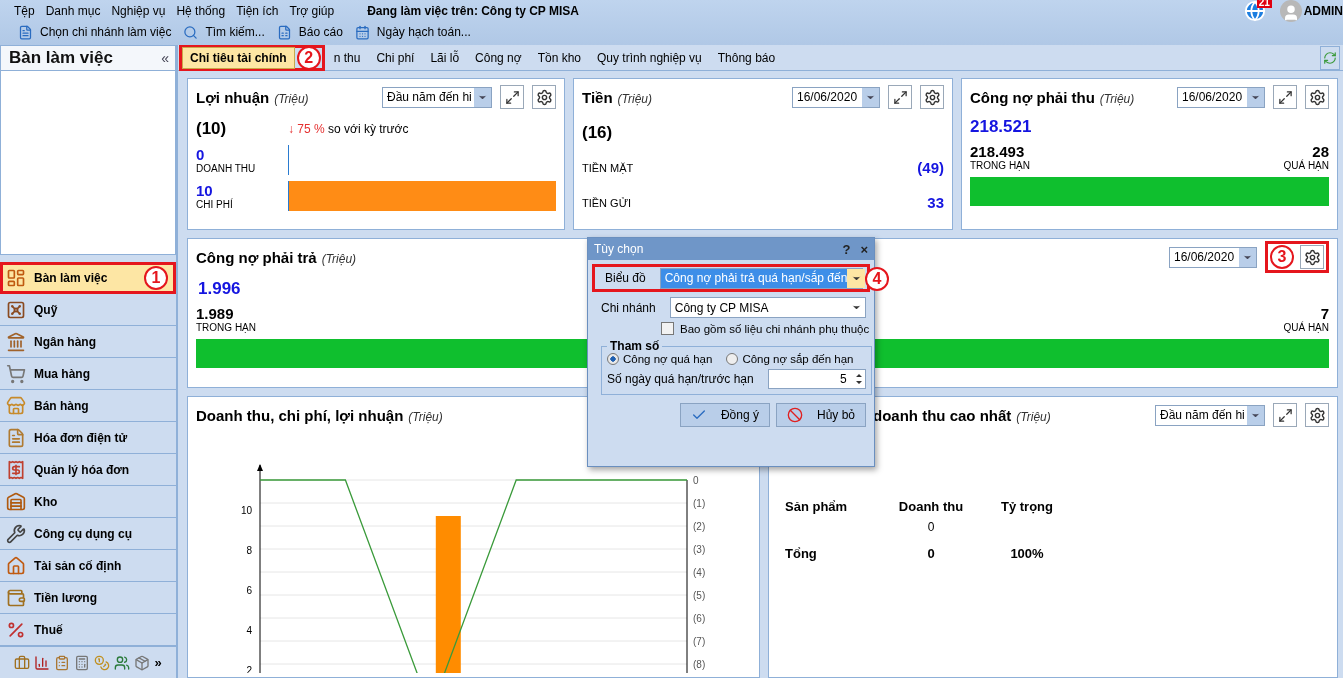 This screenshot has height=678, width=1343. What do you see at coordinates (212, 129) in the screenshot?
I see `profit-total: (10)` at bounding box center [212, 129].